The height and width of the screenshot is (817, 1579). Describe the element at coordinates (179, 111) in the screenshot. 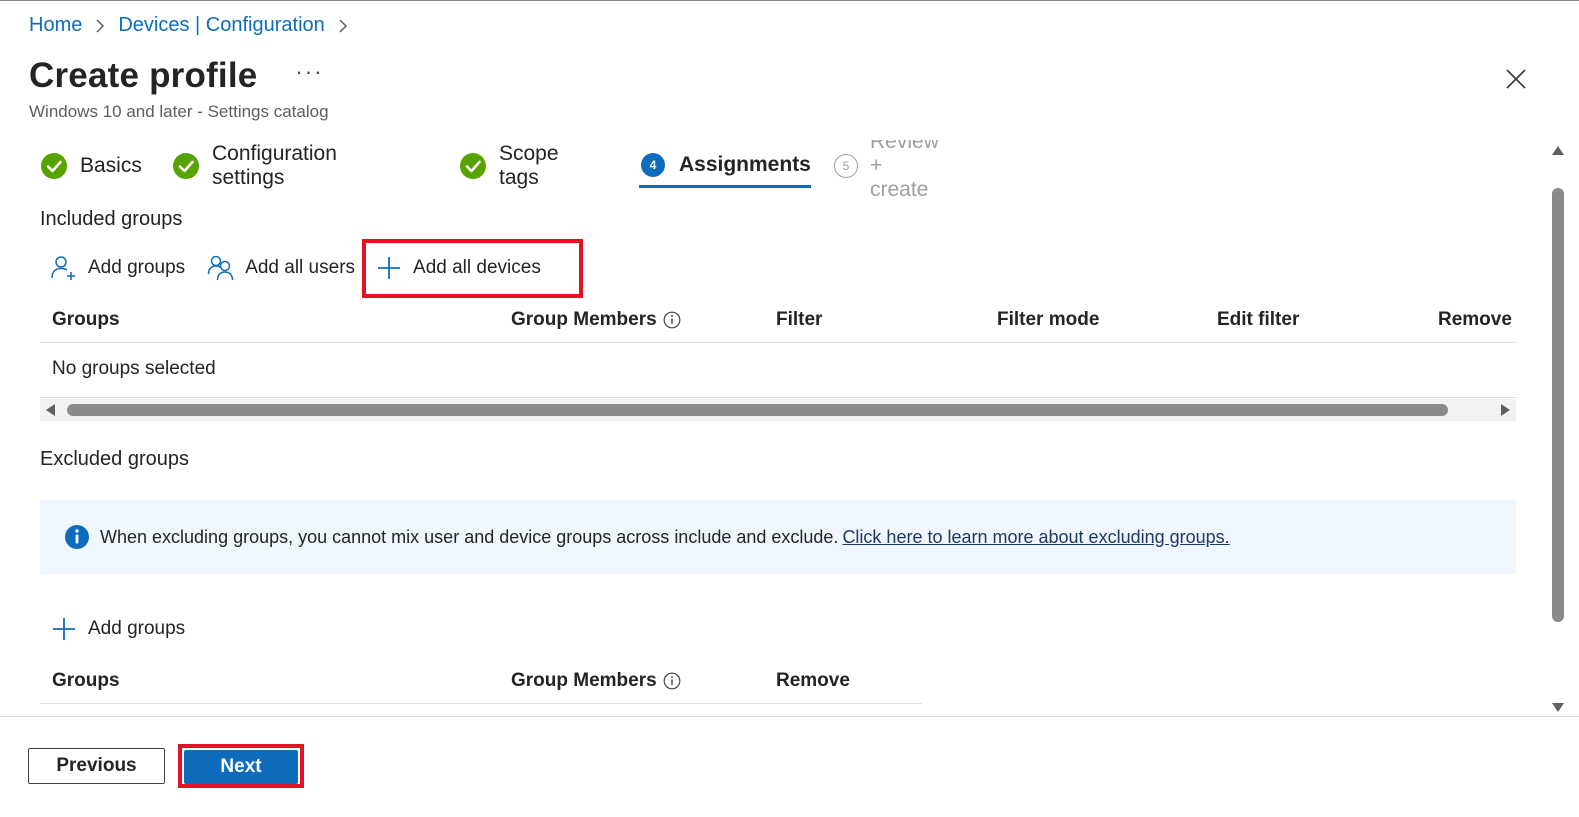

I see `page-subtitle: Windows 10 and later - Settings catalog` at that location.